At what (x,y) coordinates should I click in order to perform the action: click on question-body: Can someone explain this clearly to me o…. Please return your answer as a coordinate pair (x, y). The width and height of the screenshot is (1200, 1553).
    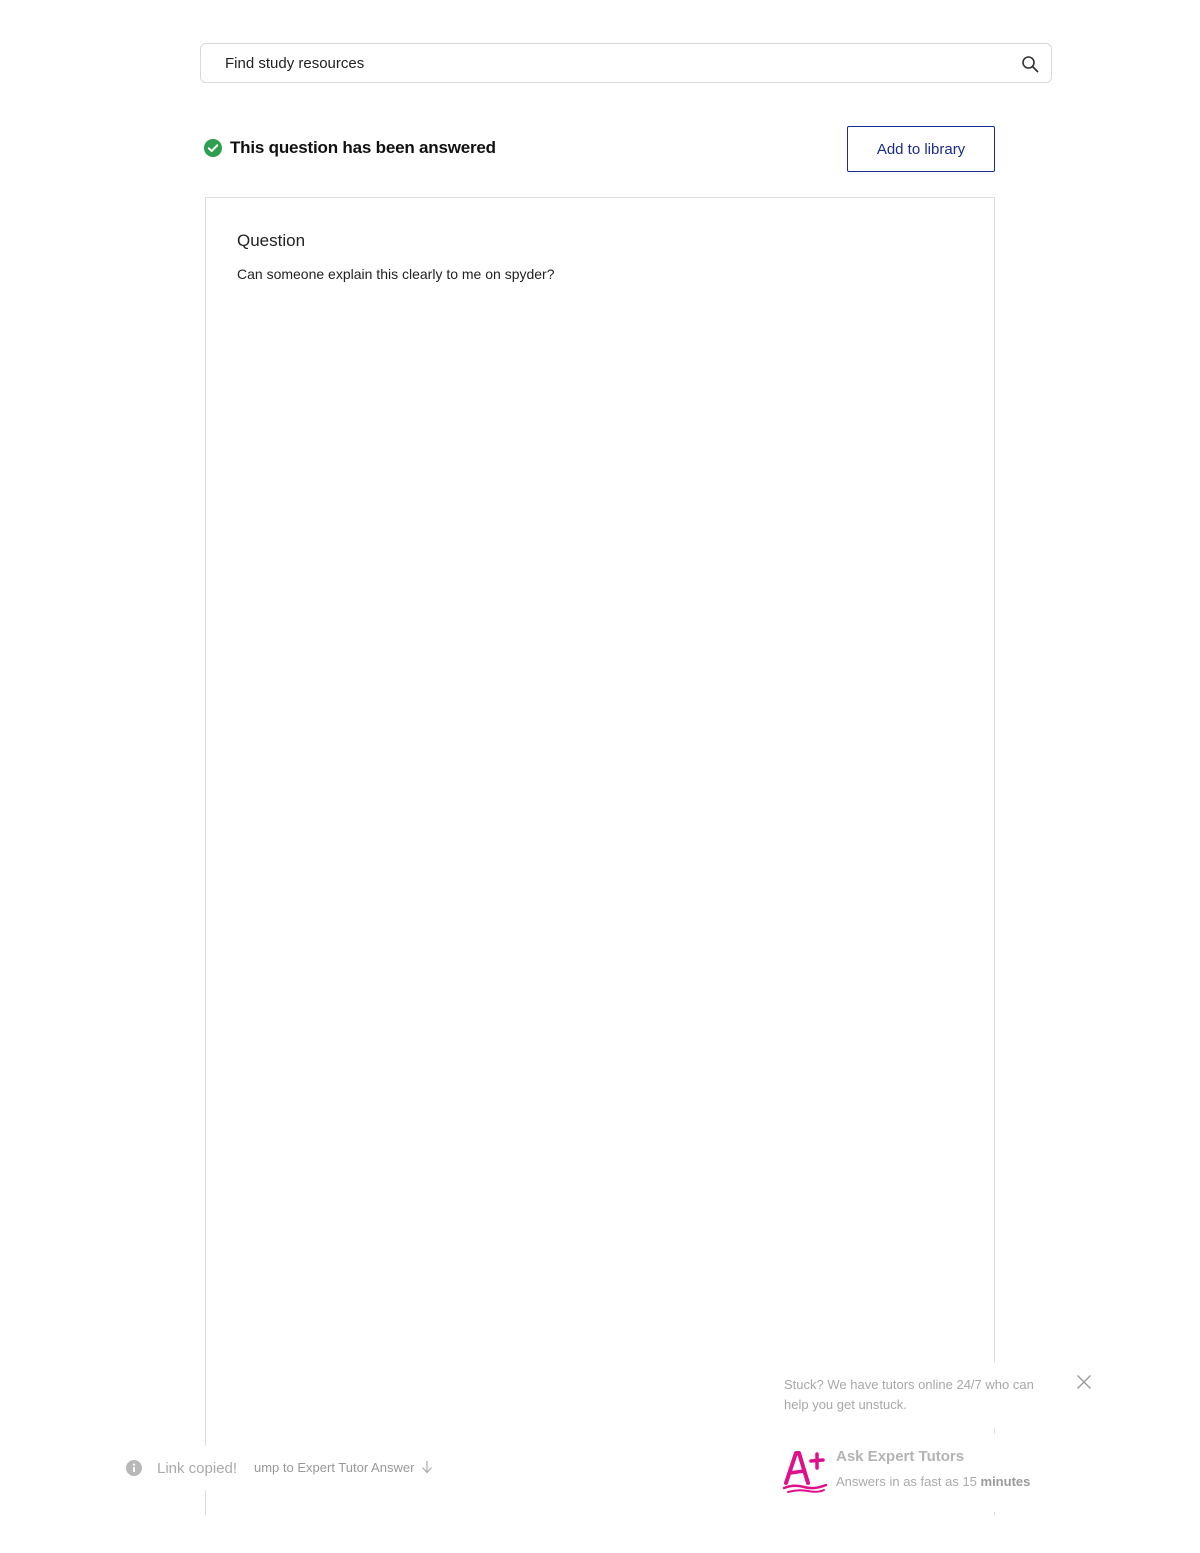
    Looking at the image, I should click on (396, 274).